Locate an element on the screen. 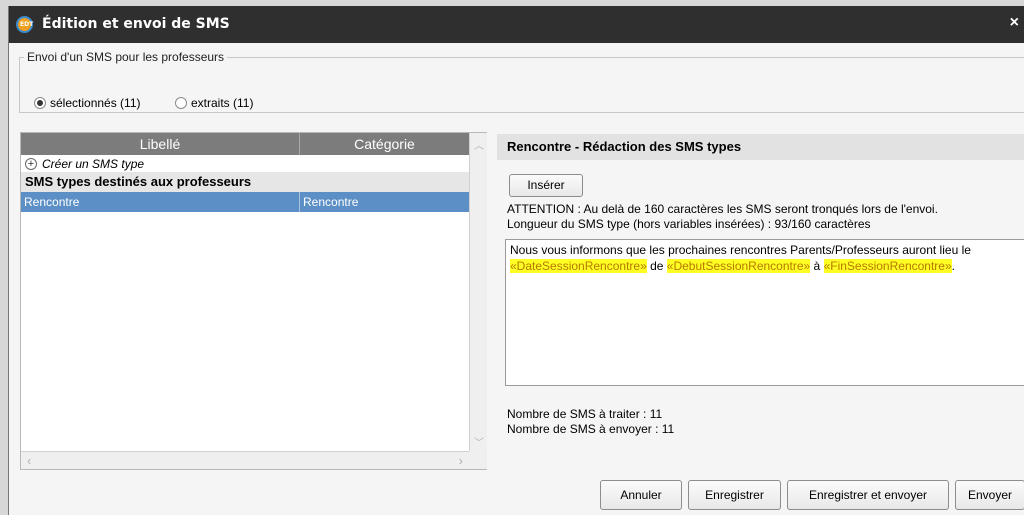  list-row-rencontre: Rencontre Rencontre is located at coordinates (245, 202).